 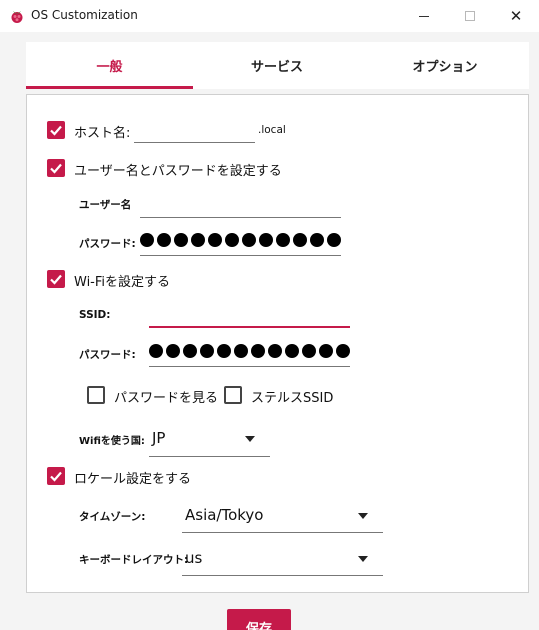 I want to click on minimize-icon, so click(x=424, y=16).